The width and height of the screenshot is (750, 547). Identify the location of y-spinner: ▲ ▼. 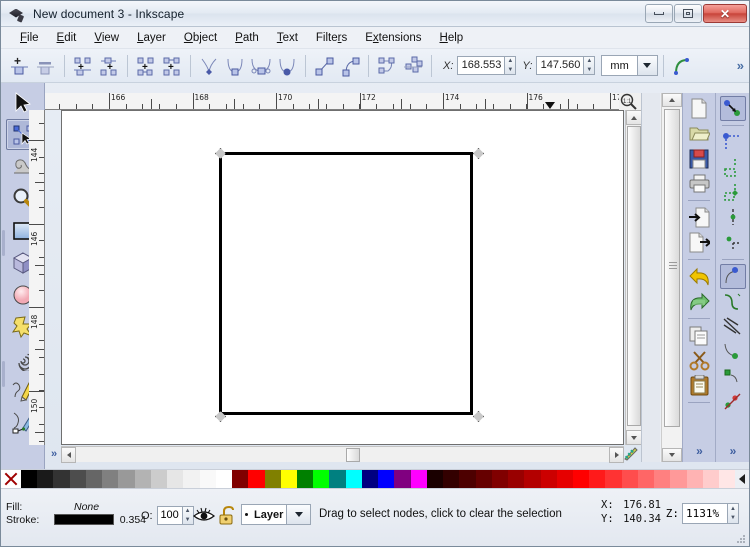
(590, 65).